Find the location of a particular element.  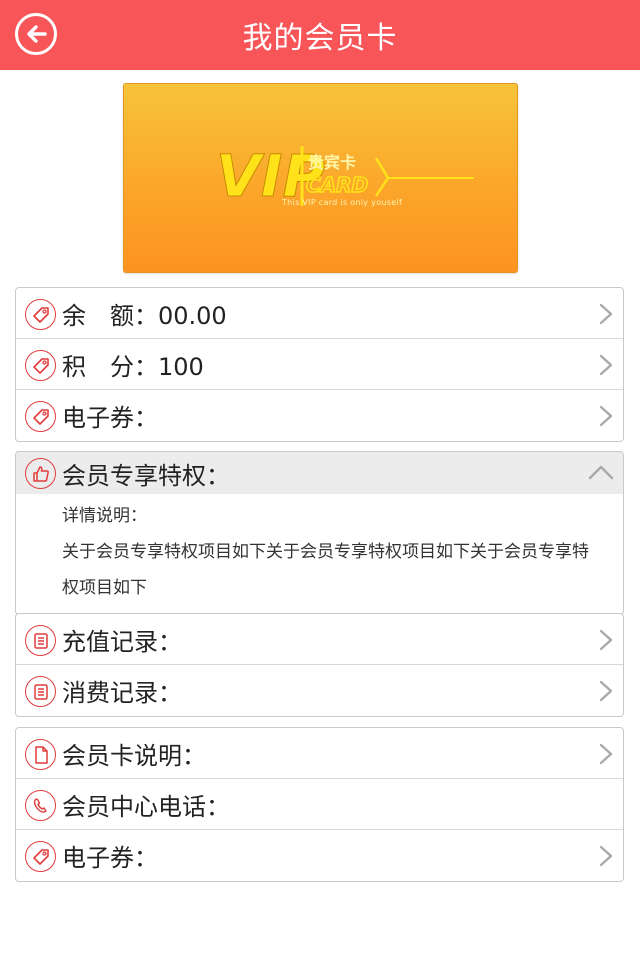

top-bar: 我的会员卡 is located at coordinates (320, 35).